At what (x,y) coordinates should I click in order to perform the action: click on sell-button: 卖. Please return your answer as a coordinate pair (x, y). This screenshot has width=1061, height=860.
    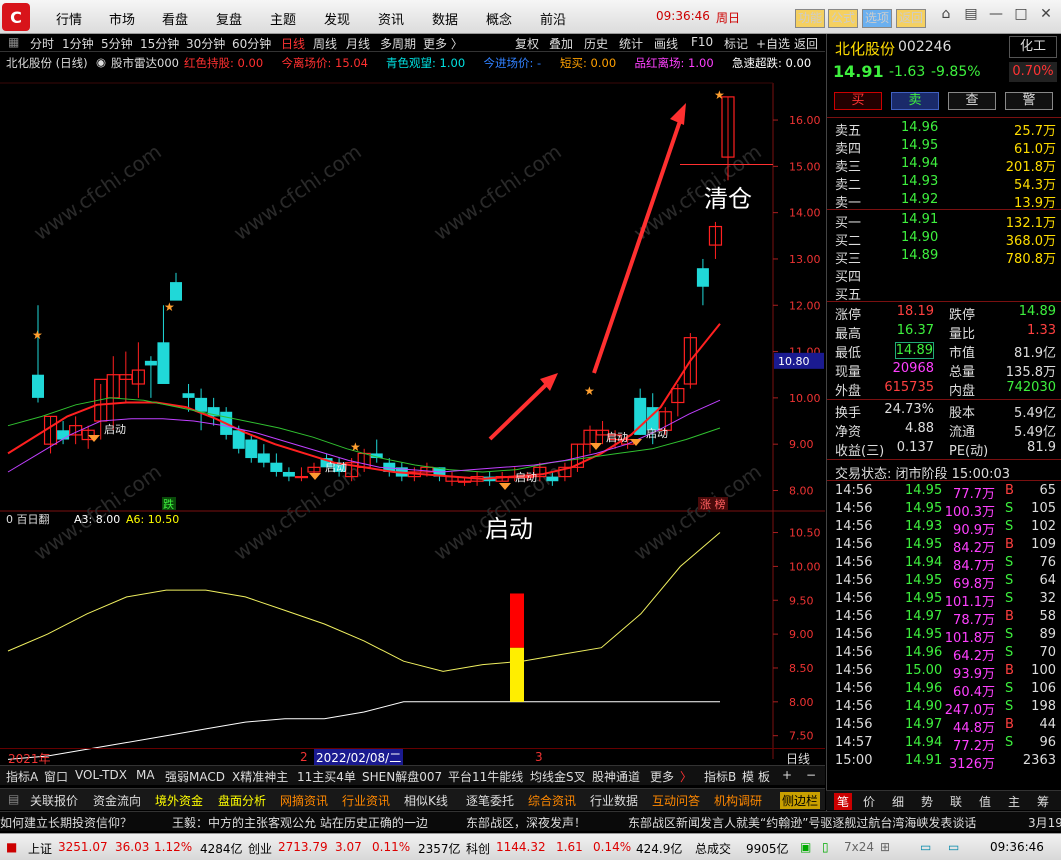
    Looking at the image, I should click on (915, 101).